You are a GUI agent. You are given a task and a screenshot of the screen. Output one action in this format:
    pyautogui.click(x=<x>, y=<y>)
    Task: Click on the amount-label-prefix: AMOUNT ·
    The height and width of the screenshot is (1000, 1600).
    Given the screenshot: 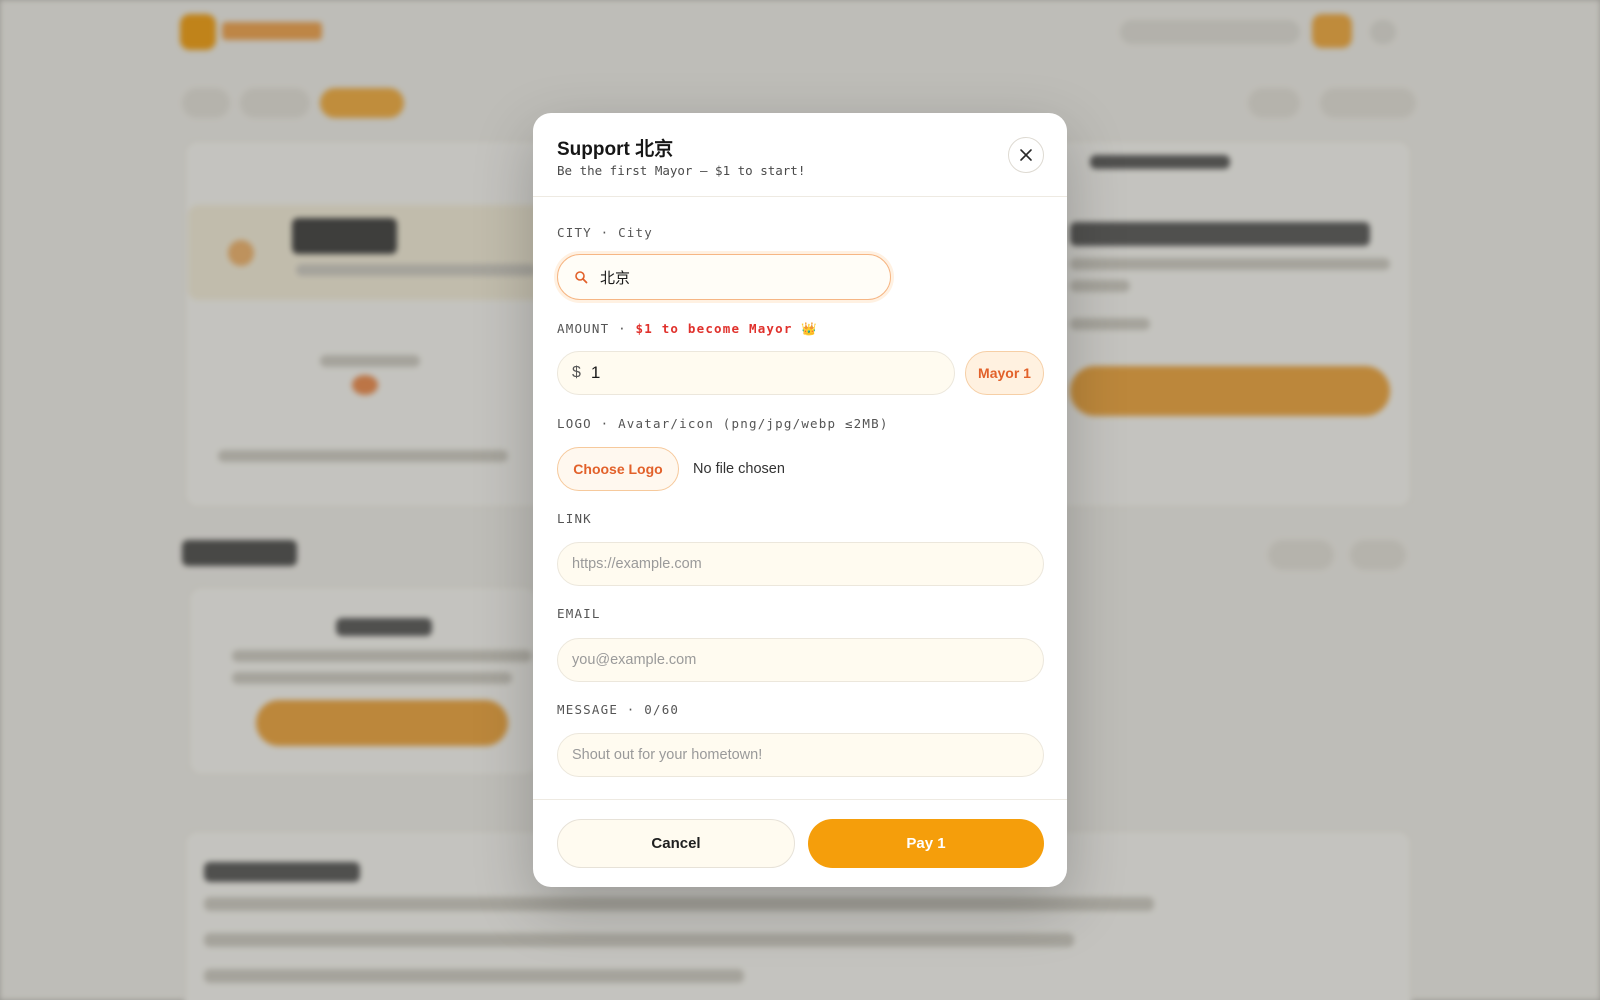 What is the action you would take?
    pyautogui.click(x=596, y=328)
    